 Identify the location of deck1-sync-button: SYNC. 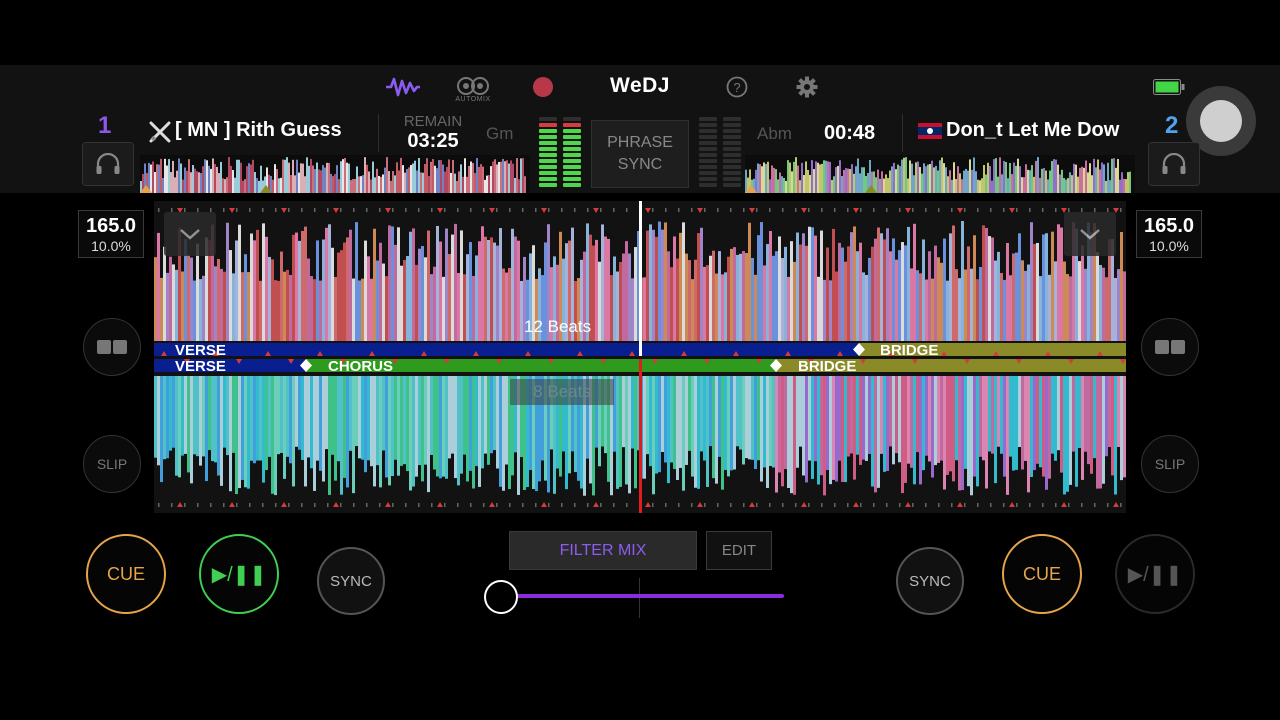
(351, 581).